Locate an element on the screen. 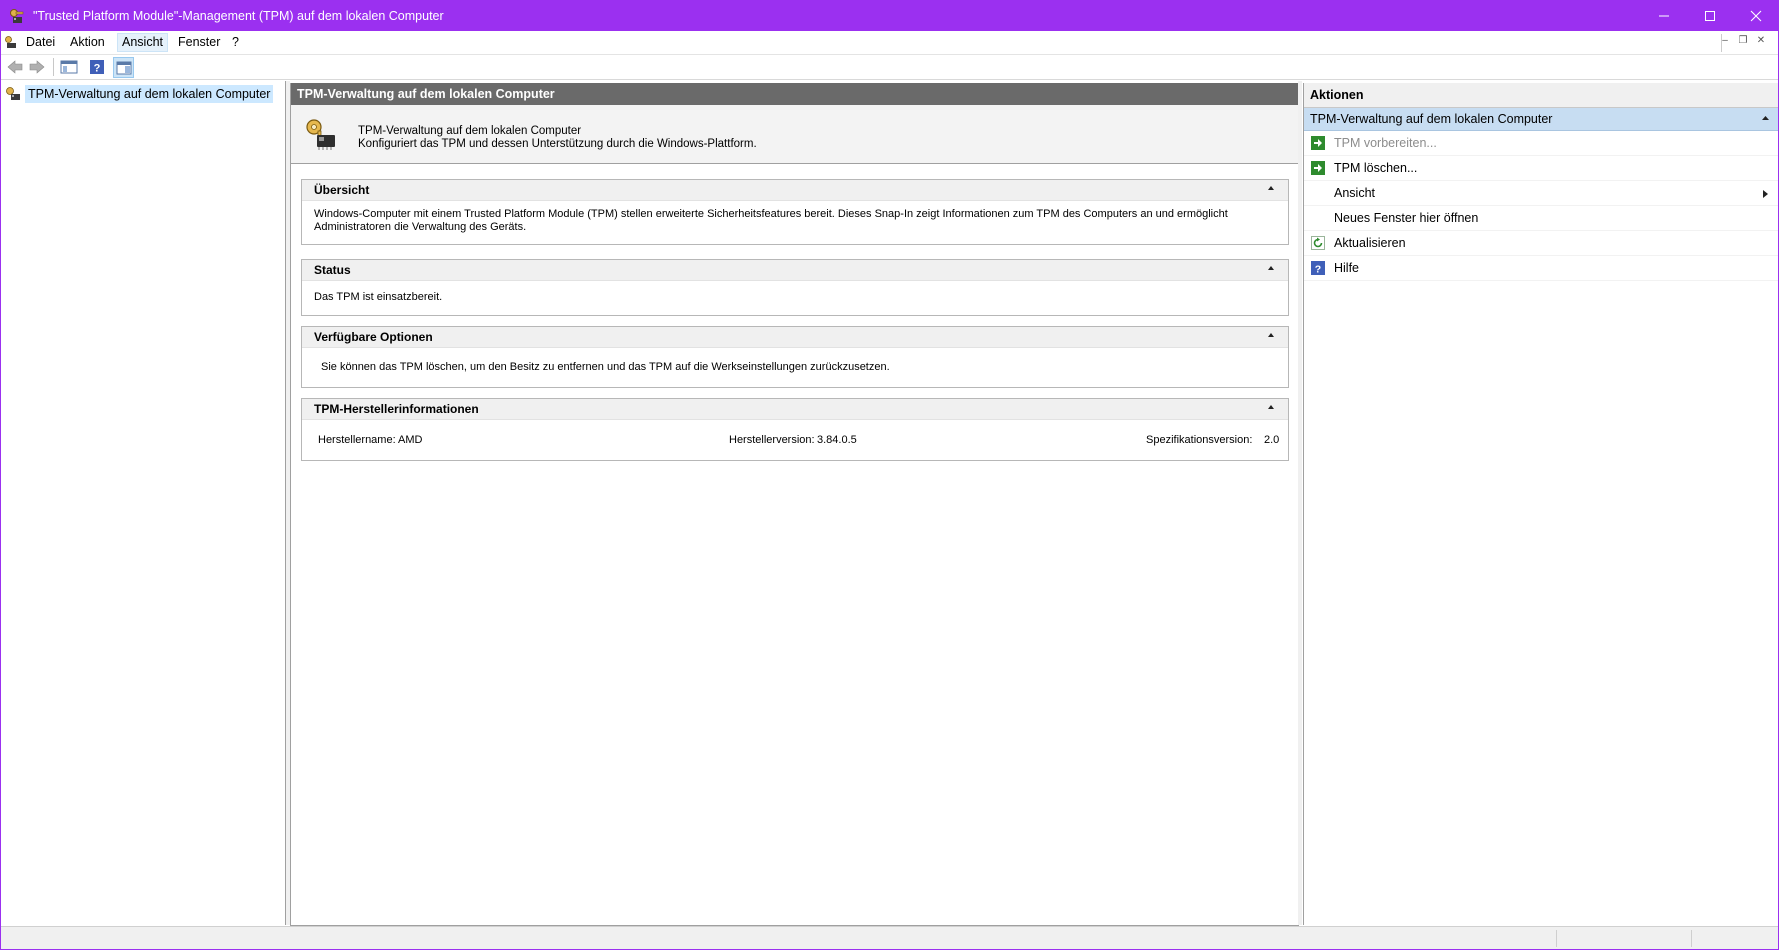  mdi-restore-icon: ❐ is located at coordinates (1743, 40).